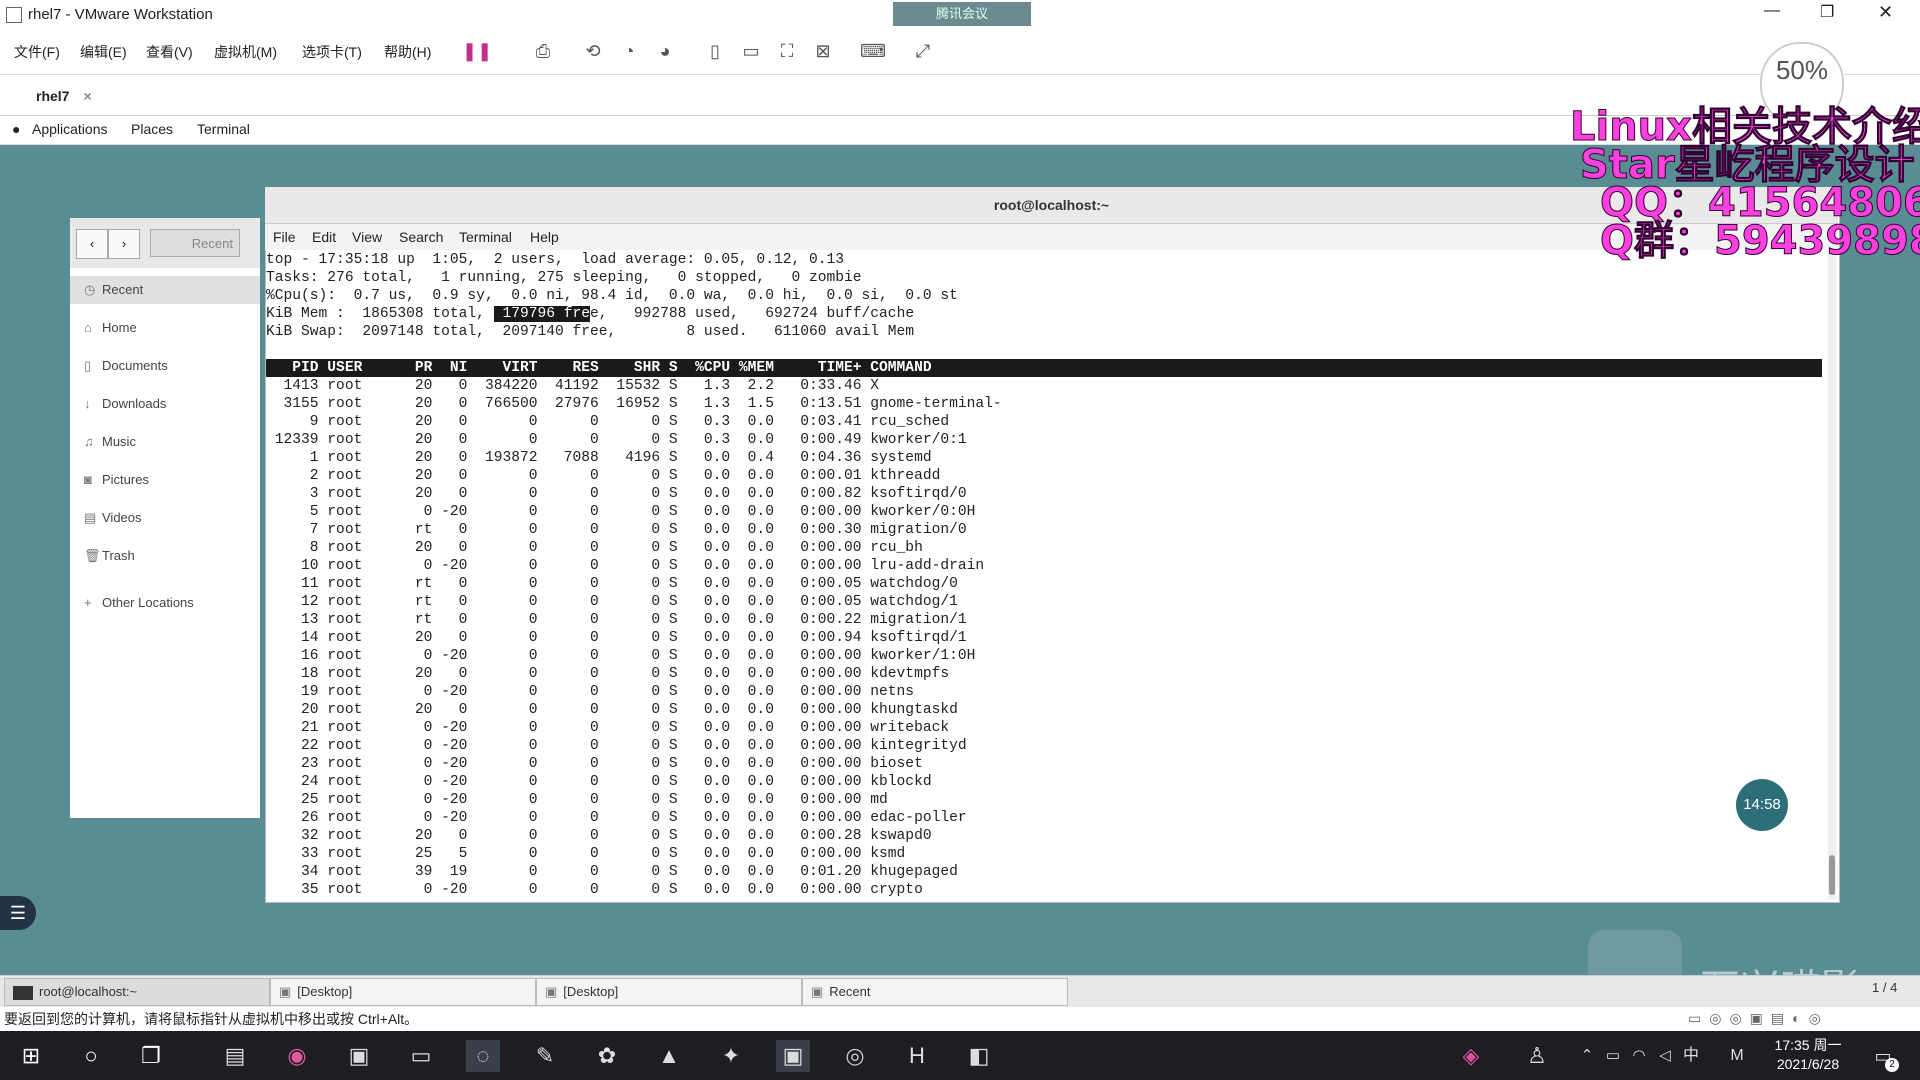 Image resolution: width=1920 pixels, height=1080 pixels. Describe the element at coordinates (211, 1019) in the screenshot. I see `status-message: 要返回到您的计算机，请将鼠标指针从虚拟机中移出或按 Ctrl+Alt。` at that location.